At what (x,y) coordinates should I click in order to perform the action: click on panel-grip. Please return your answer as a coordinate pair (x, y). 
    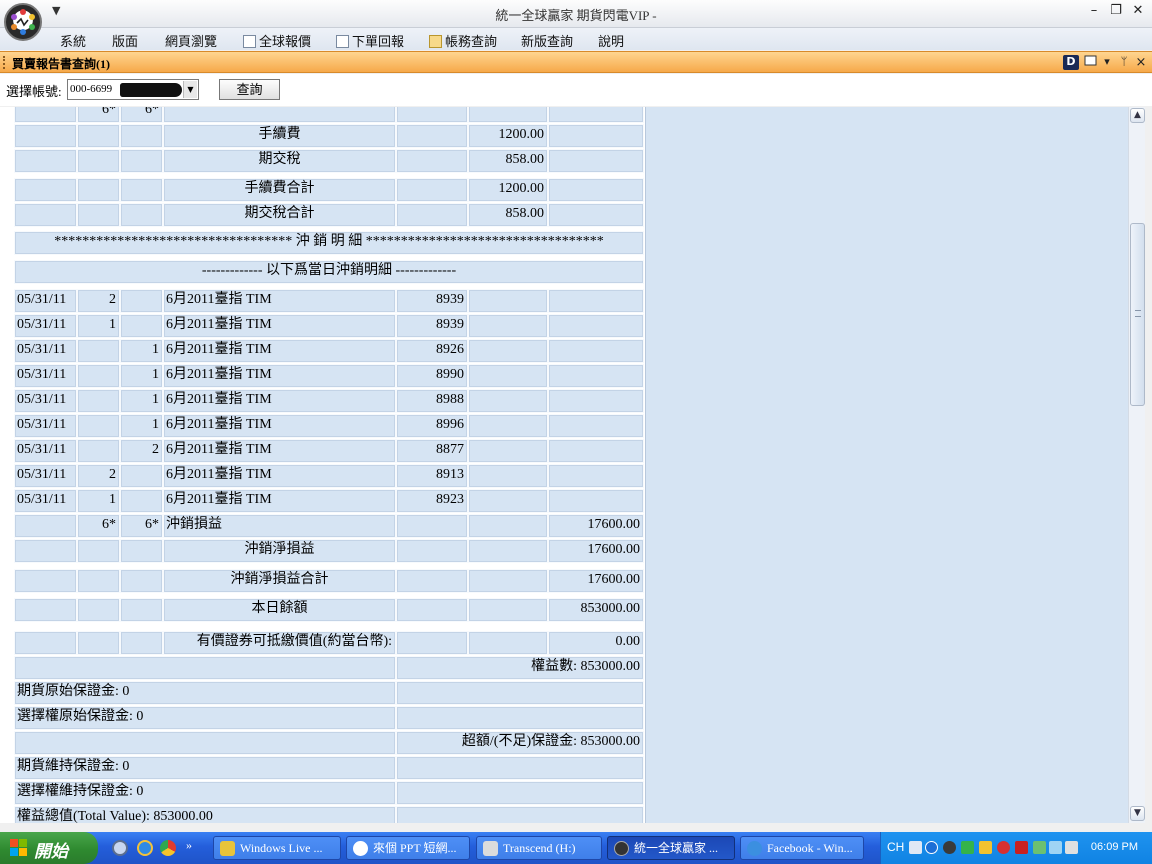
    Looking at the image, I should click on (4, 62).